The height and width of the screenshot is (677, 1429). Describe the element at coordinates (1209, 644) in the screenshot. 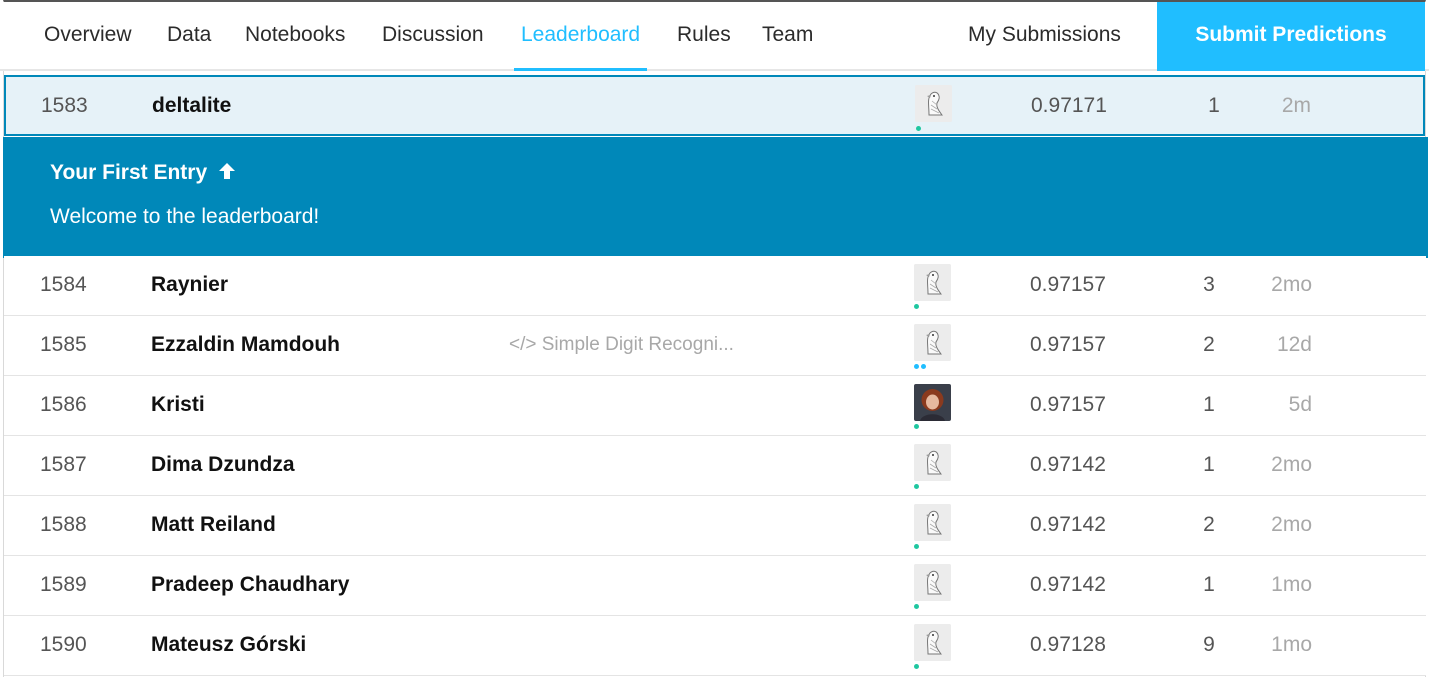

I see `entries: 9` at that location.